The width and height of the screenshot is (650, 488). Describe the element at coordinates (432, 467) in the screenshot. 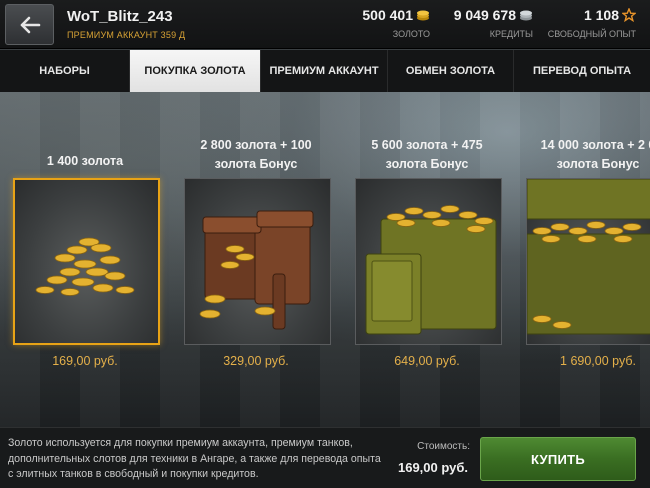

I see `cost-value: 169,00 руб.` at that location.